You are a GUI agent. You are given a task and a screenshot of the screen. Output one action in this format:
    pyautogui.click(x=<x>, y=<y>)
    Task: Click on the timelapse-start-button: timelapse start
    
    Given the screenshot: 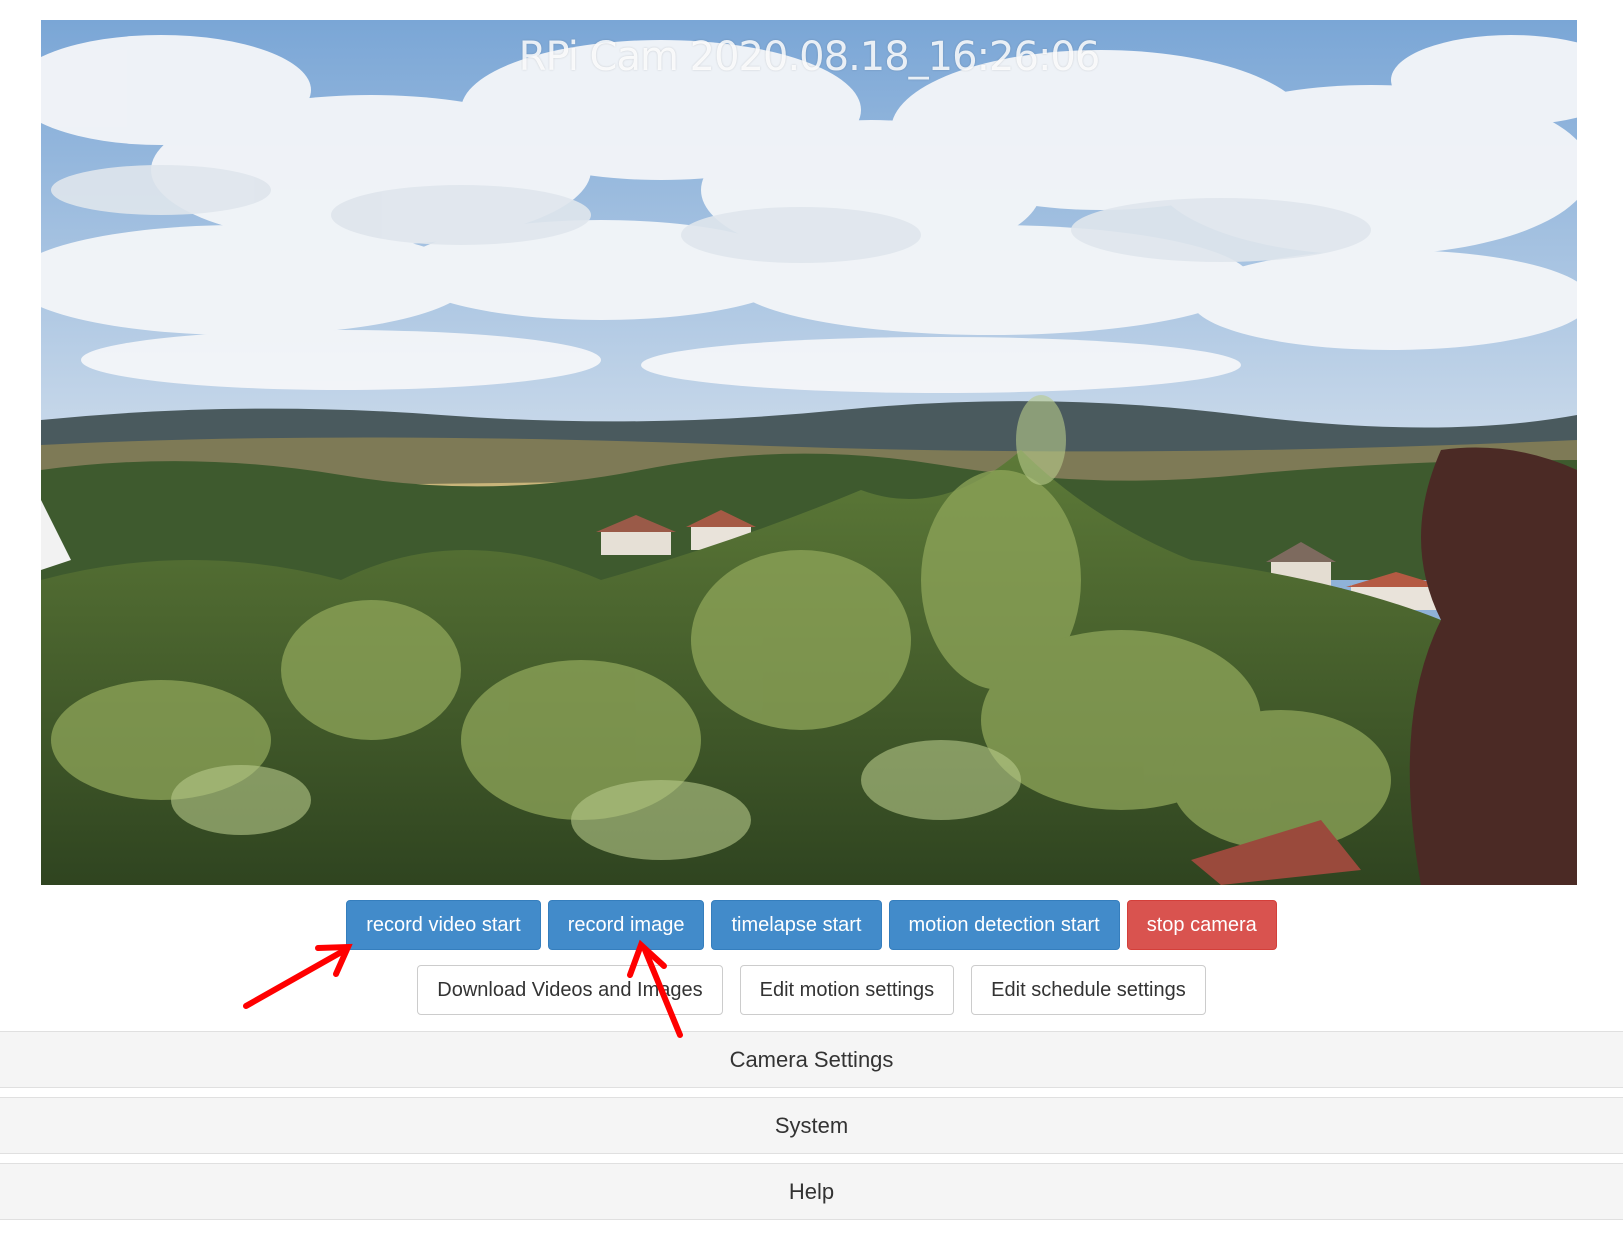 What is the action you would take?
    pyautogui.click(x=796, y=925)
    